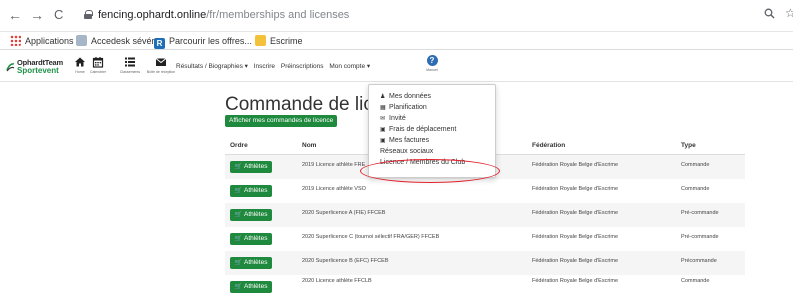 Image resolution: width=793 pixels, height=293 pixels. I want to click on search-icon, so click(769, 15).